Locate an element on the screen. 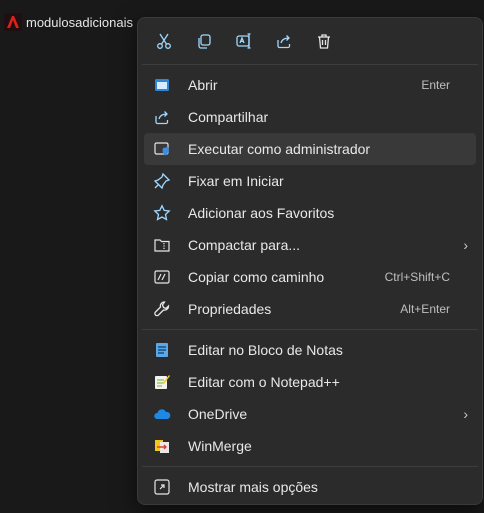 Image resolution: width=484 pixels, height=513 pixels. copy-icon is located at coordinates (204, 41).